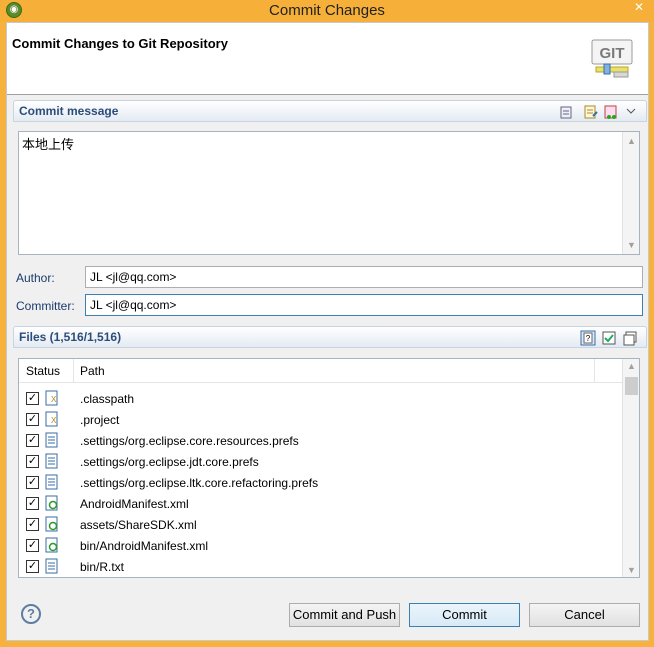 This screenshot has width=654, height=647. Describe the element at coordinates (45, 306) in the screenshot. I see `committer-label: Committer:` at that location.